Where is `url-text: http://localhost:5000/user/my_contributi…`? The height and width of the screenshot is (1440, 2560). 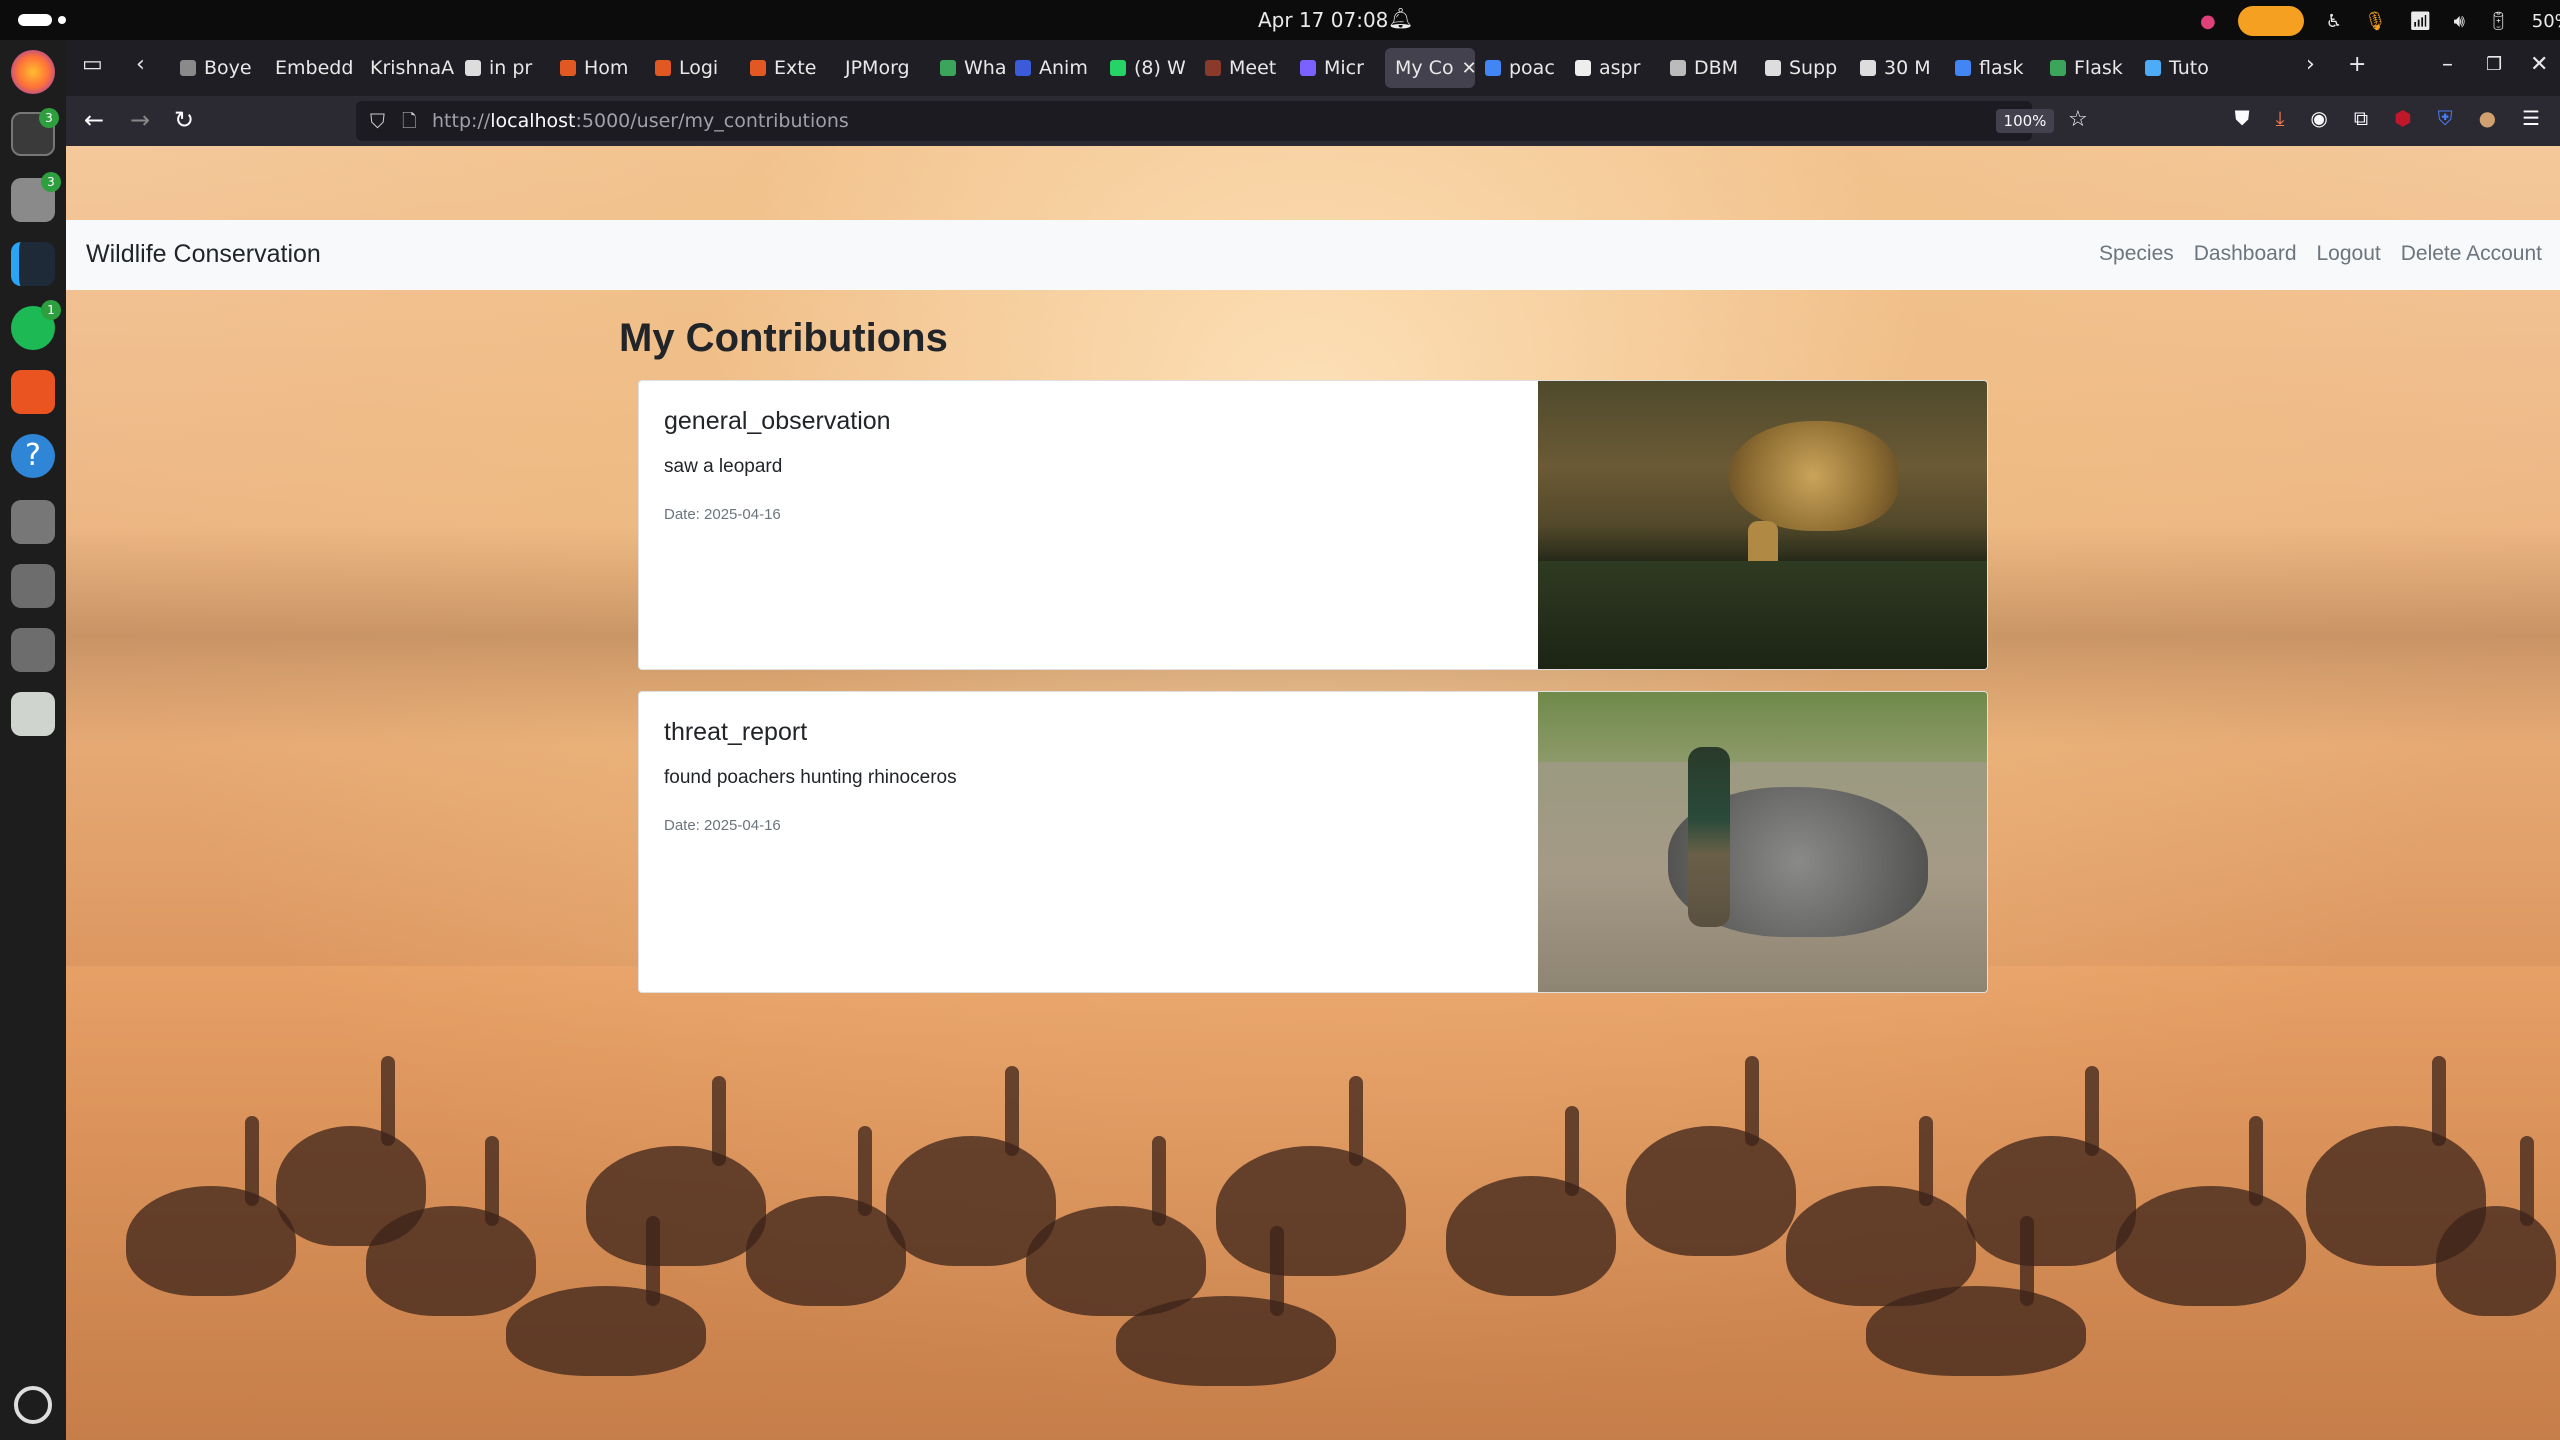
url-text: http://localhost:5000/user/my_contributi… is located at coordinates (640, 121).